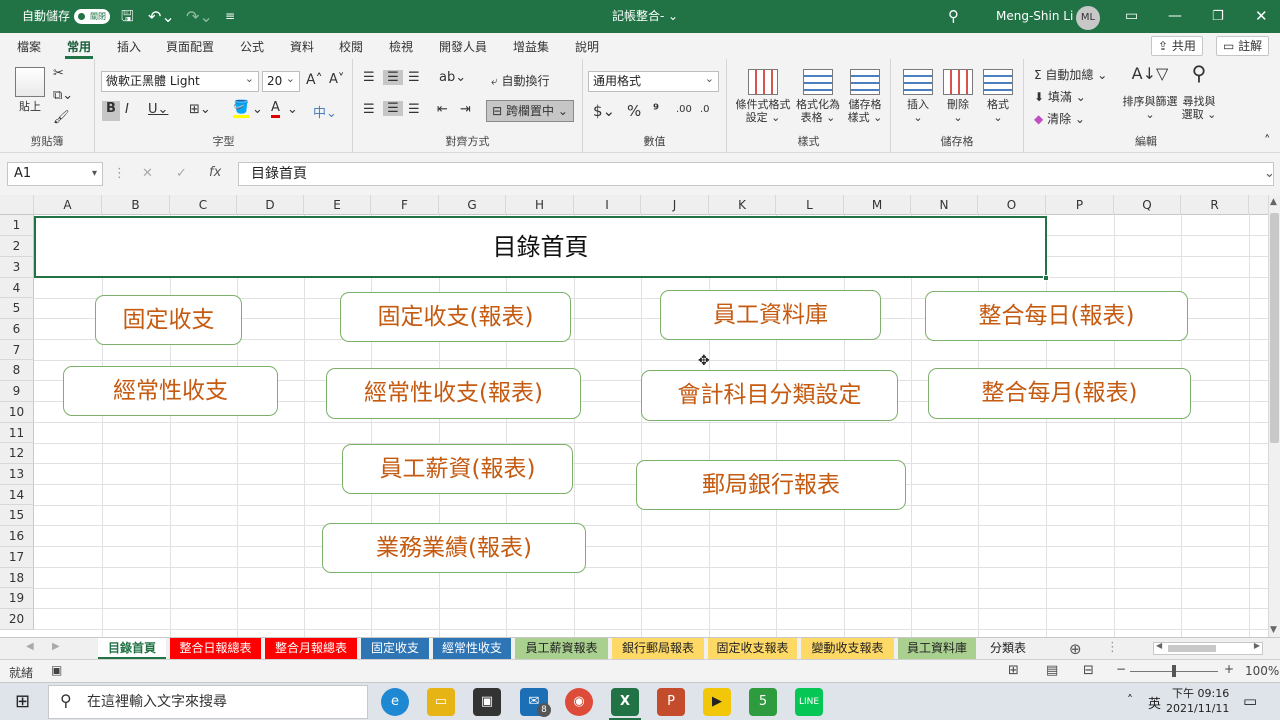 The image size is (1280, 720). What do you see at coordinates (395, 702) in the screenshot?
I see `edge-icon: e` at bounding box center [395, 702].